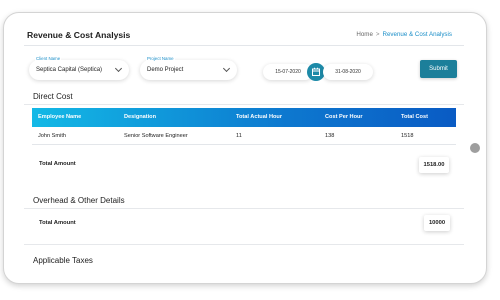  I want to click on column-header-cost-per-hour: Cost Per Hour, so click(344, 117).